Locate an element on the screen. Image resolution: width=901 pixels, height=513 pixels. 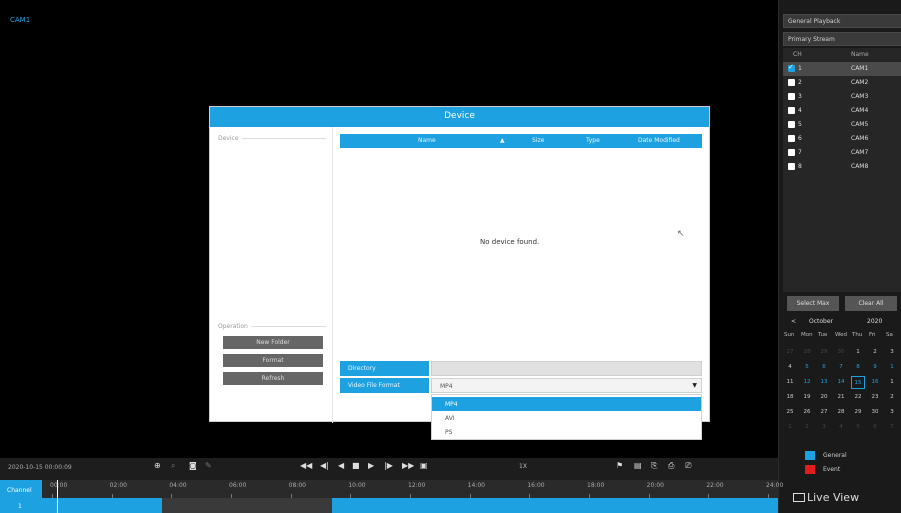
lock-icon: ⎙ is located at coordinates (671, 466).